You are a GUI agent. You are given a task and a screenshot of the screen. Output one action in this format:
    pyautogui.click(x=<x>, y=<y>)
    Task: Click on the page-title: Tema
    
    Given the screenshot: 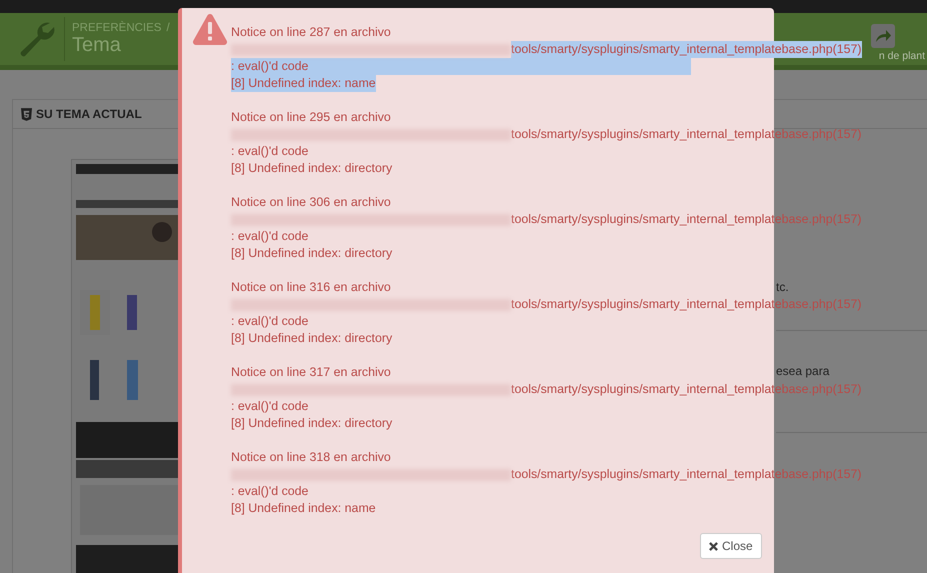 What is the action you would take?
    pyautogui.click(x=97, y=45)
    